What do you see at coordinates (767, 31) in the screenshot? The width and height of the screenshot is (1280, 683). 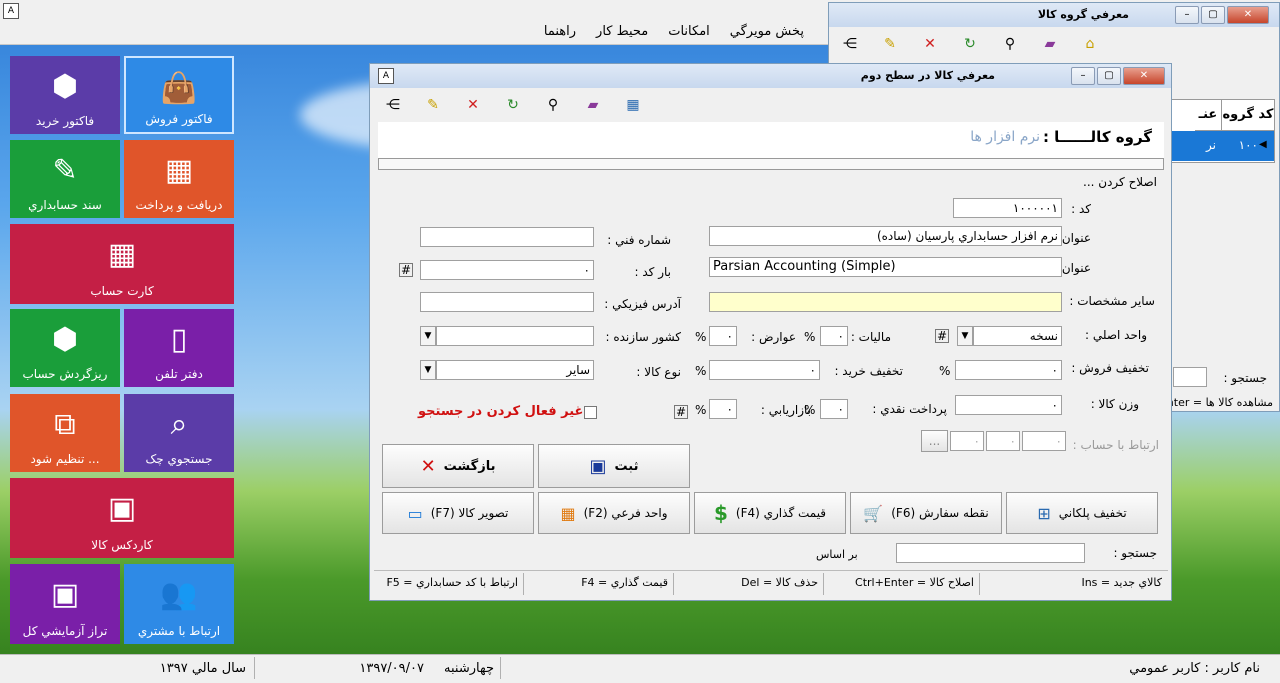 I see `menu-item-distribution: پخش مويرگي` at bounding box center [767, 31].